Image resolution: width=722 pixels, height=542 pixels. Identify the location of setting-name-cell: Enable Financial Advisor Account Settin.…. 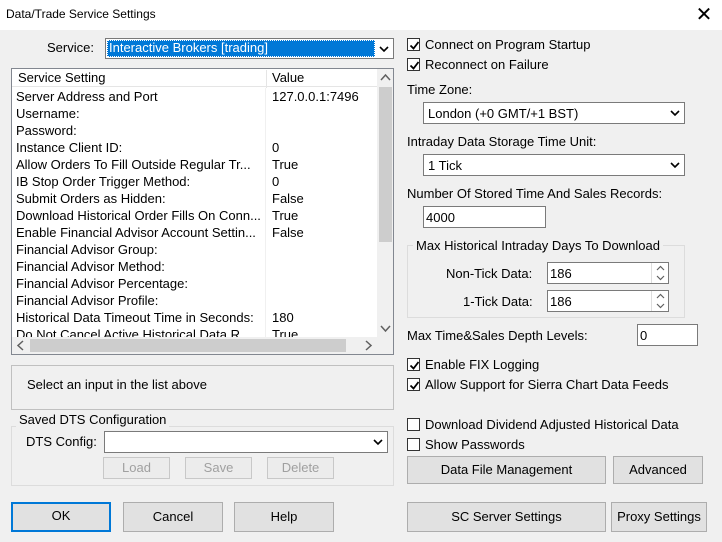
(136, 232).